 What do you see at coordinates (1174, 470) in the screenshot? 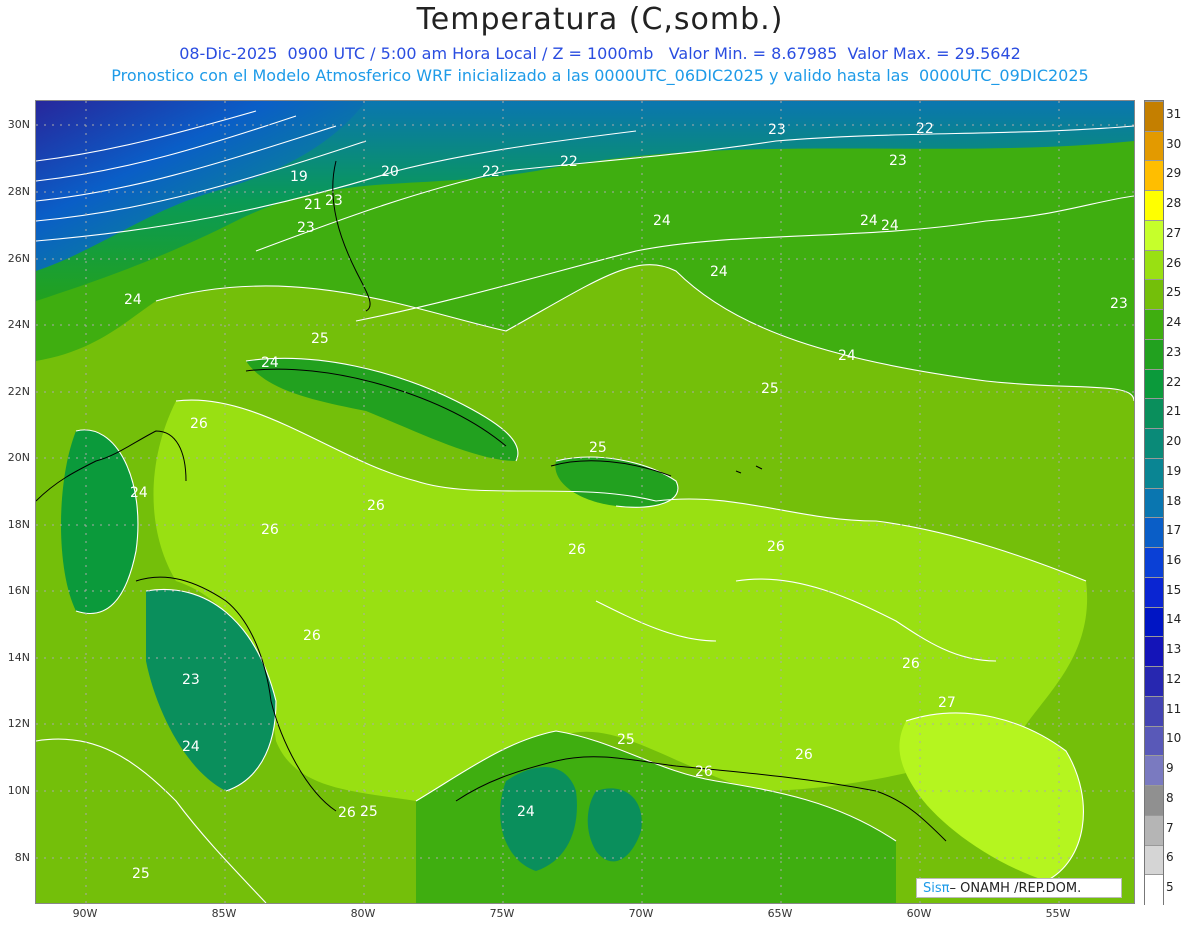
I see `color-scale-label: 19` at bounding box center [1174, 470].